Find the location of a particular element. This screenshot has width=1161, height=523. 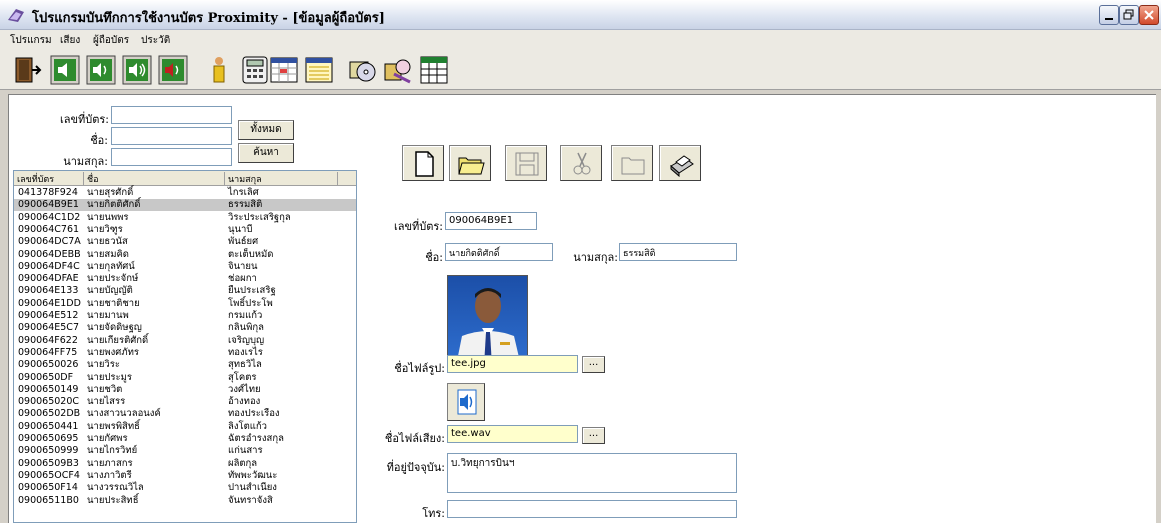

exit-button is located at coordinates (26, 70).